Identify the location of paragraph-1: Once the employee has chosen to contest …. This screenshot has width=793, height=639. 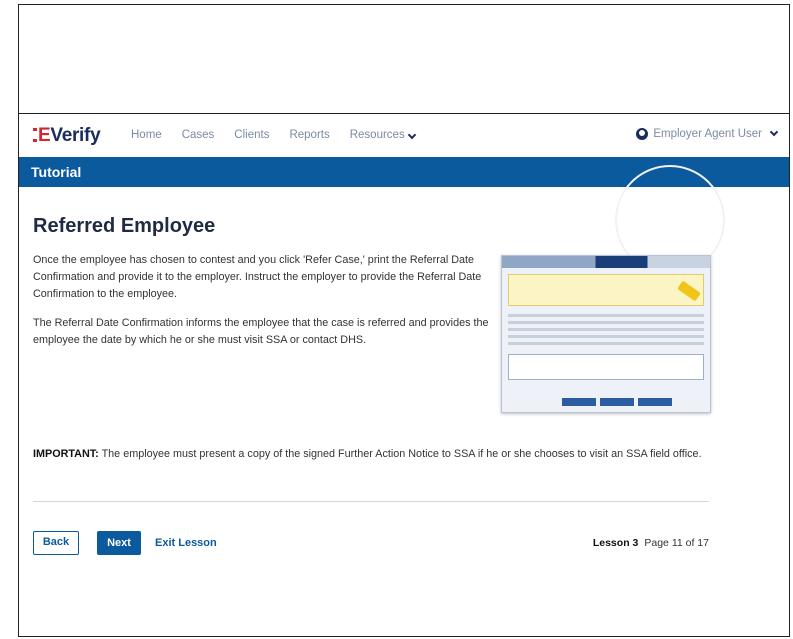
(257, 277).